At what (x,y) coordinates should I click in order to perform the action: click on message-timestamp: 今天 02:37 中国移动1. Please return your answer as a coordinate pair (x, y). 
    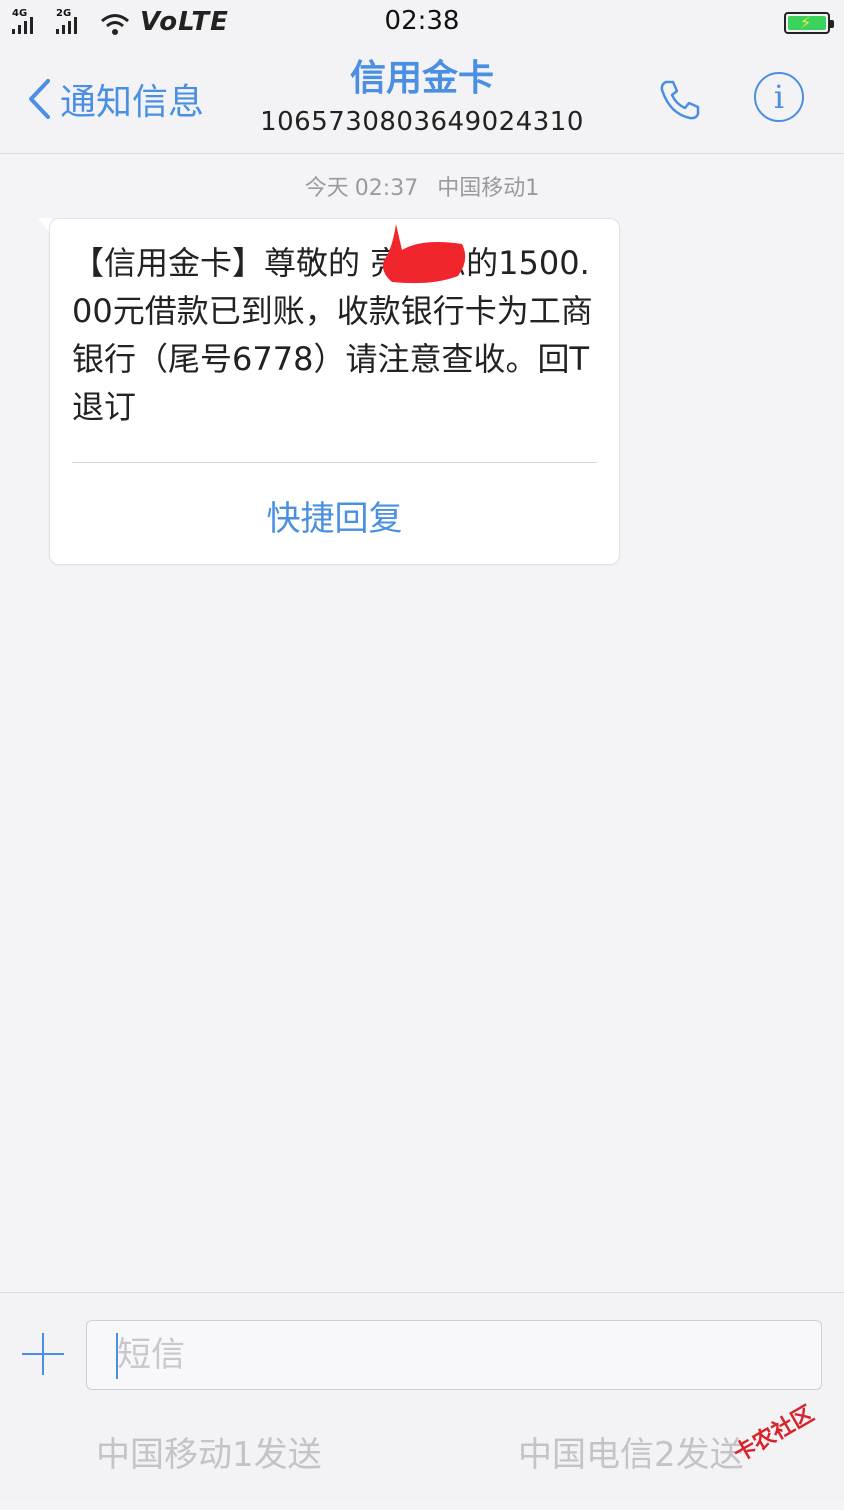
    Looking at the image, I should click on (422, 186).